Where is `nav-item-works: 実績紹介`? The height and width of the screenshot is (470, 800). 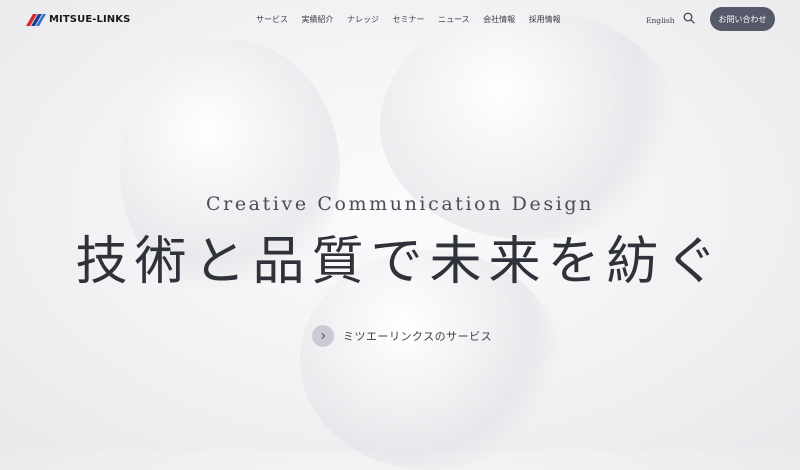
nav-item-works: 実績紹介 is located at coordinates (318, 19).